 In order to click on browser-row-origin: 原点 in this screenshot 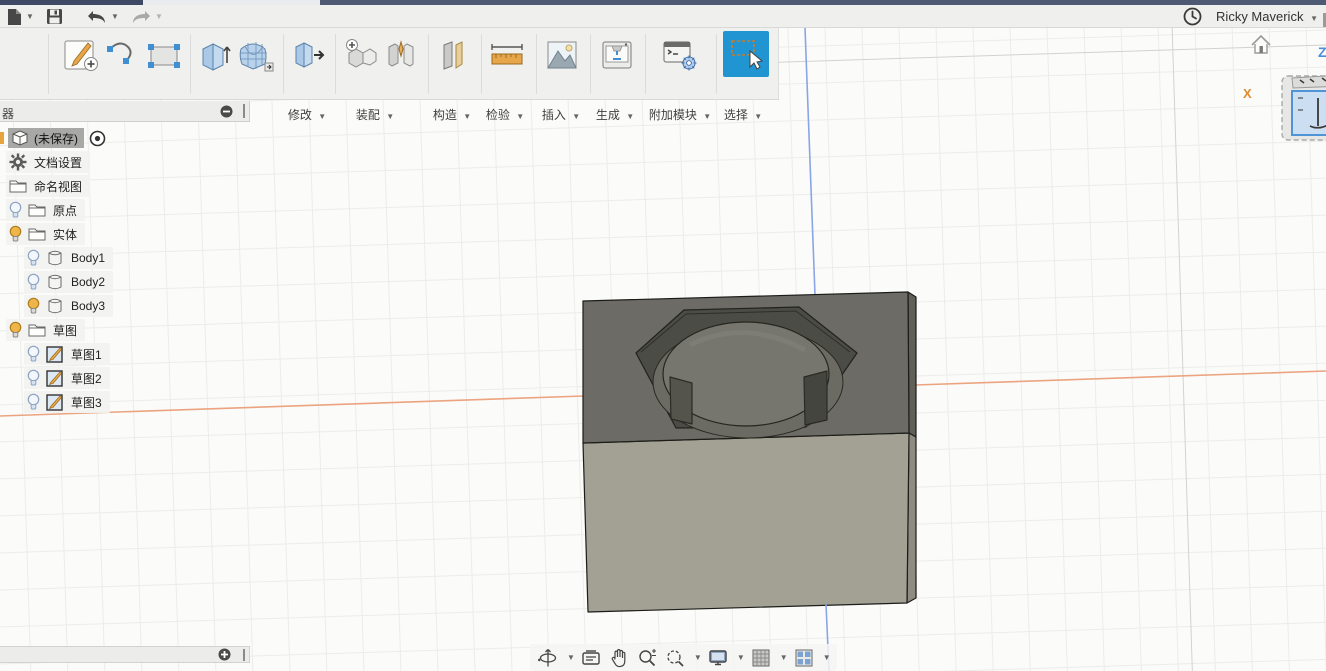, I will do `click(46, 210)`.